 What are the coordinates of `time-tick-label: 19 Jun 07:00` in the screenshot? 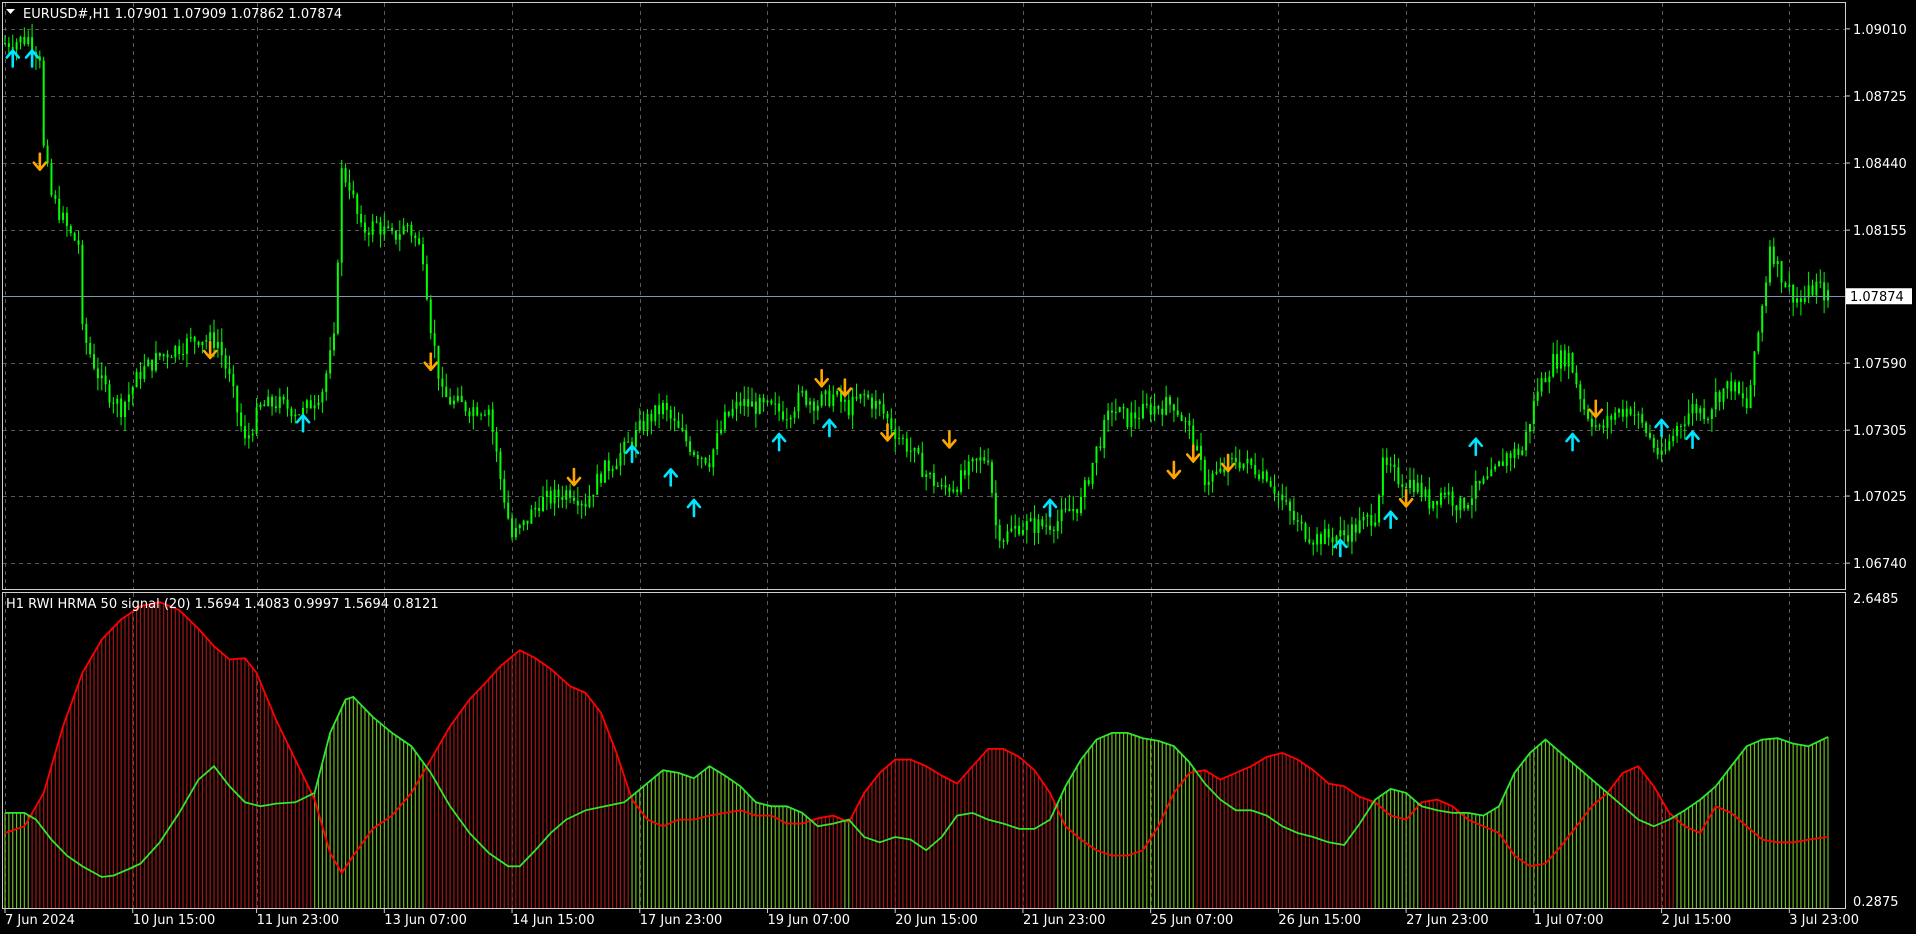 It's located at (808, 920).